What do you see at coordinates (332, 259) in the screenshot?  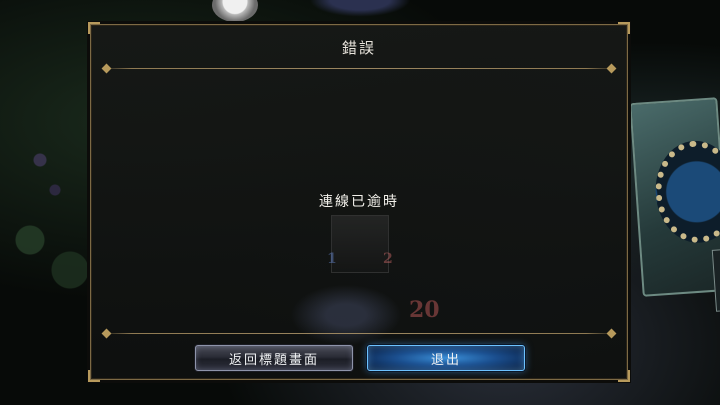 I see `card-attack-value: 1` at bounding box center [332, 259].